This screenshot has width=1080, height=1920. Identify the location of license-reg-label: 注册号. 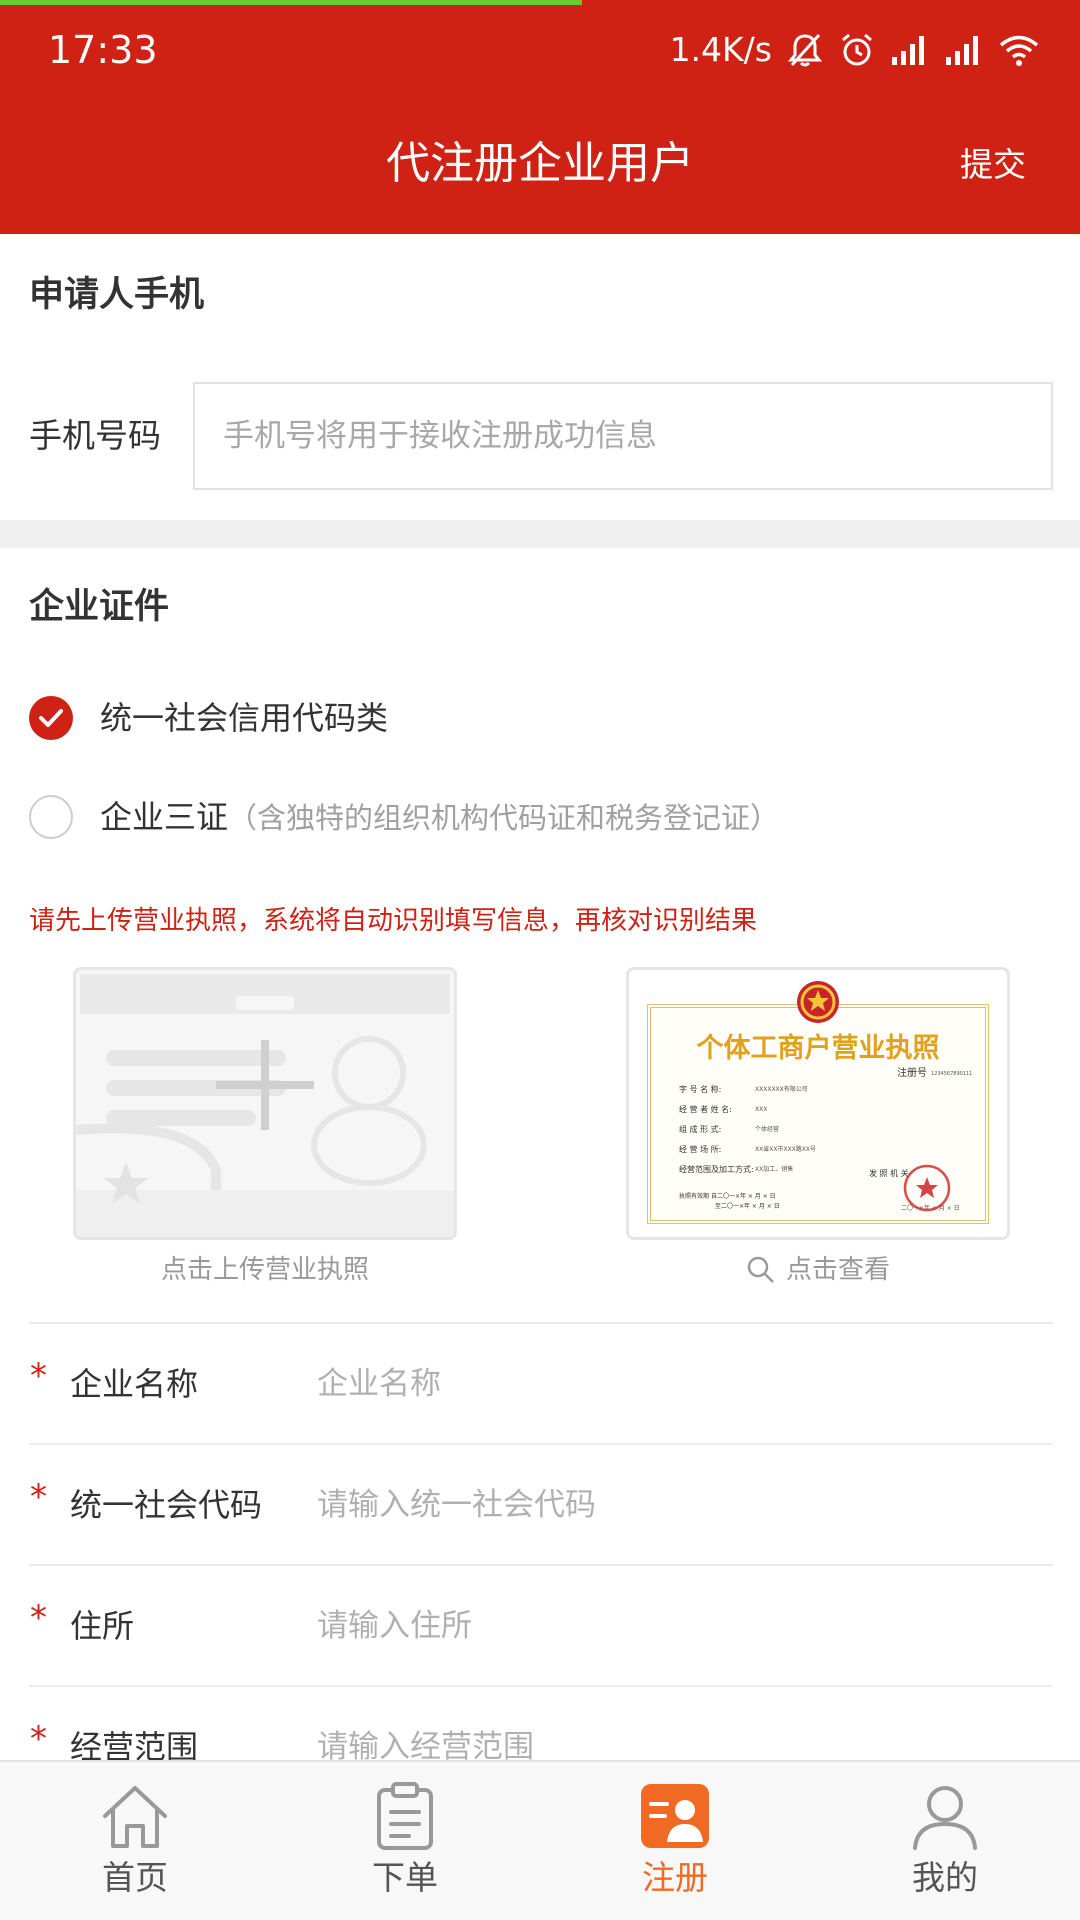
(912, 1073).